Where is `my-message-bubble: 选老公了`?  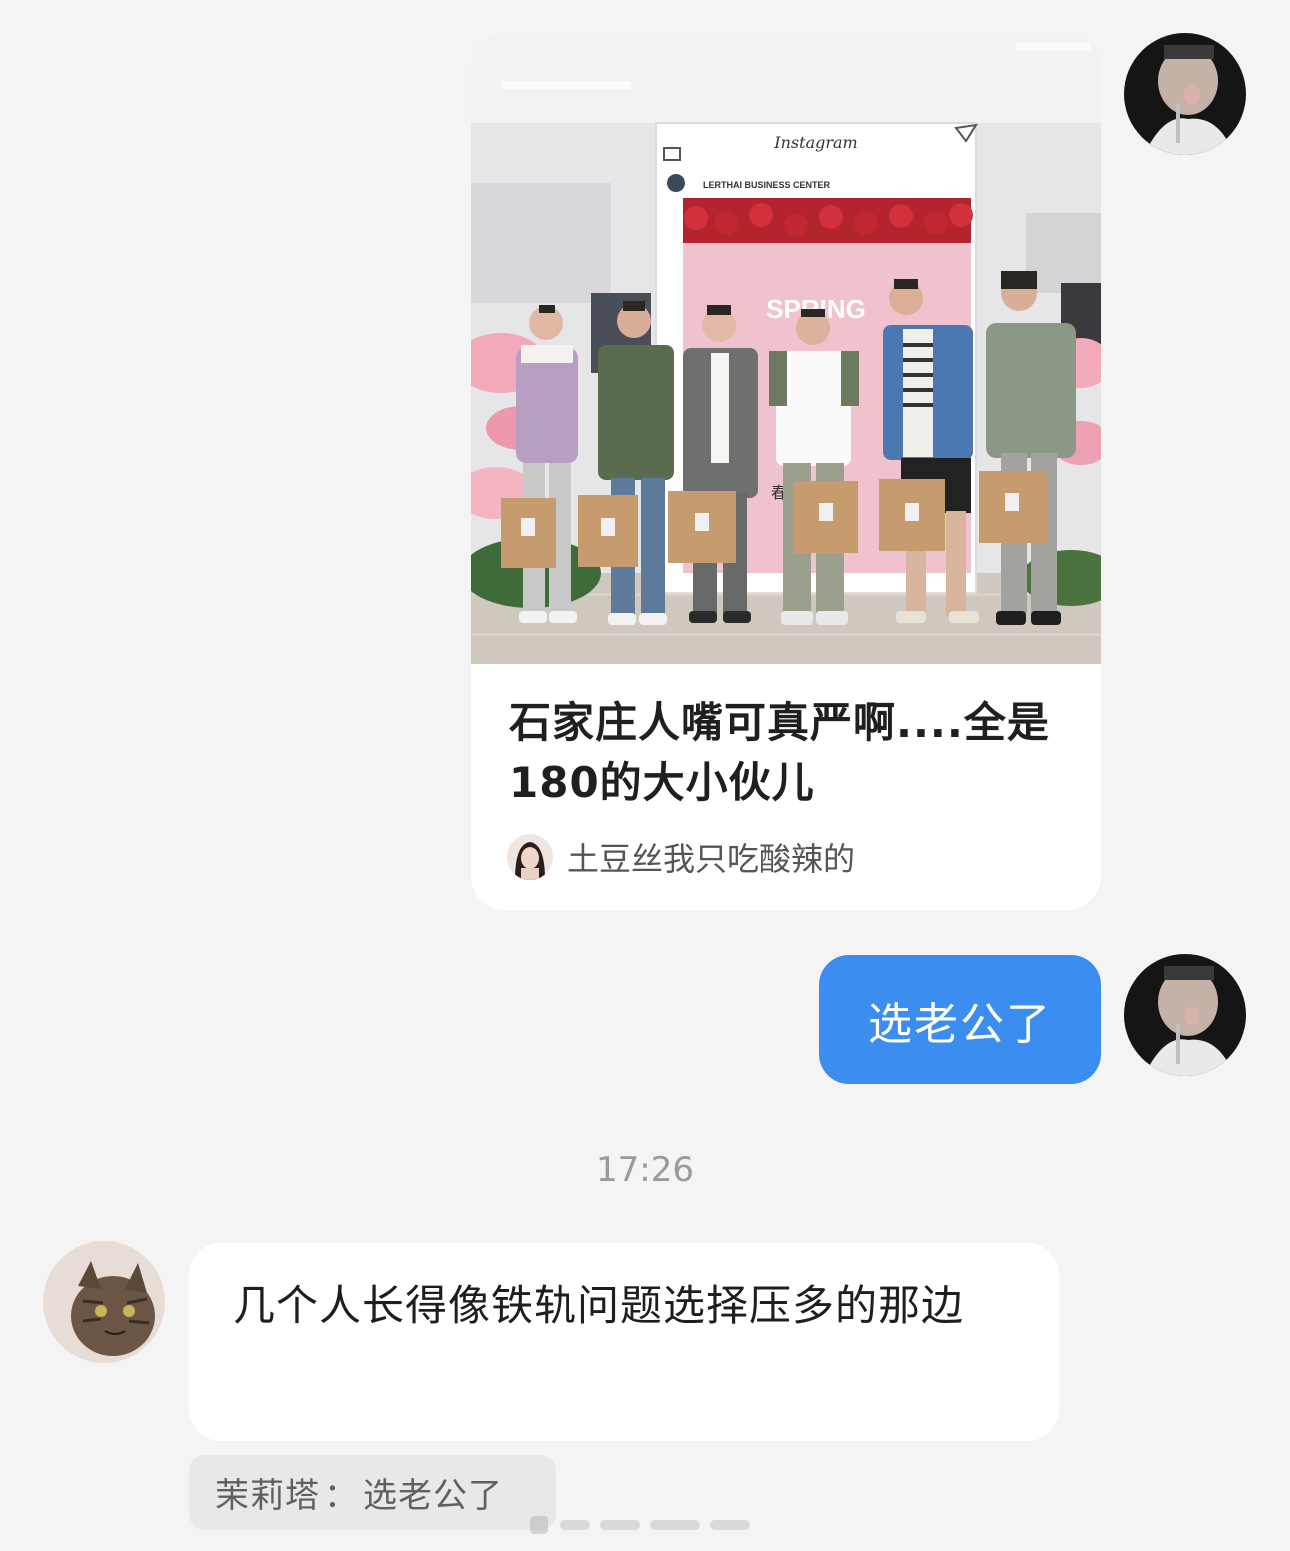 my-message-bubble: 选老公了 is located at coordinates (960, 1019).